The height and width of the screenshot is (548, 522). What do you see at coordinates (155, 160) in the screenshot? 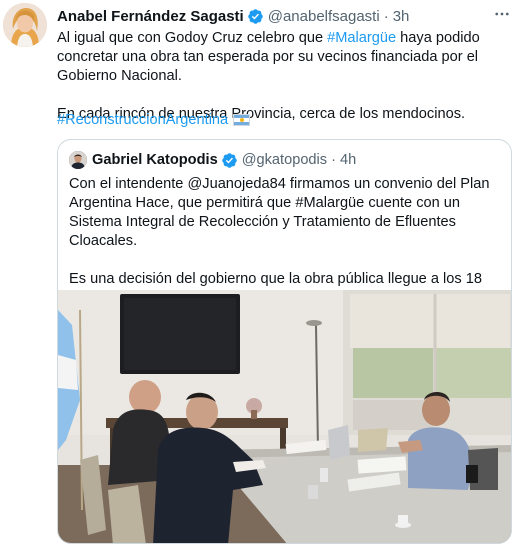
I see `quoted-author-name: Gabriel Katopodis` at bounding box center [155, 160].